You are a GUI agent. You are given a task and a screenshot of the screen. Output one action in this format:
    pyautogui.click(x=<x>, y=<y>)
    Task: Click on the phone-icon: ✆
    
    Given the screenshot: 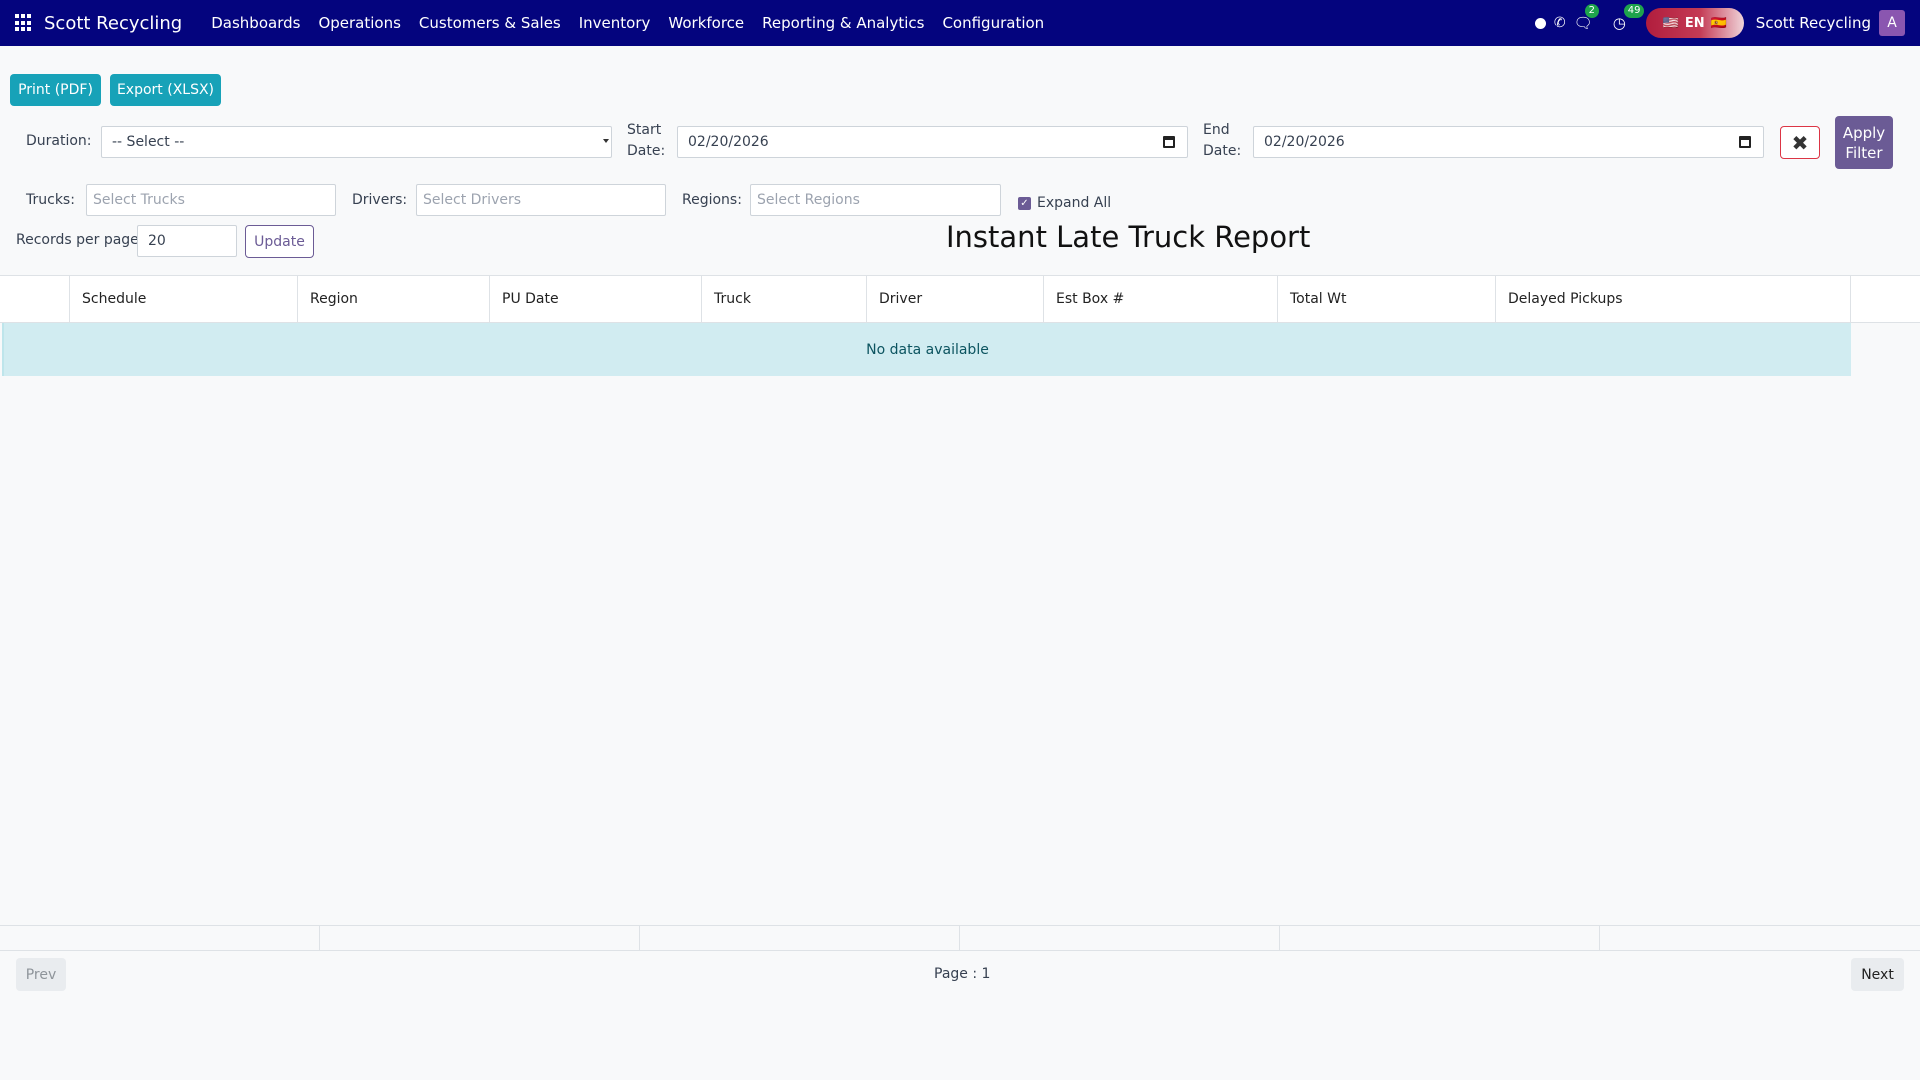 What is the action you would take?
    pyautogui.click(x=1560, y=23)
    